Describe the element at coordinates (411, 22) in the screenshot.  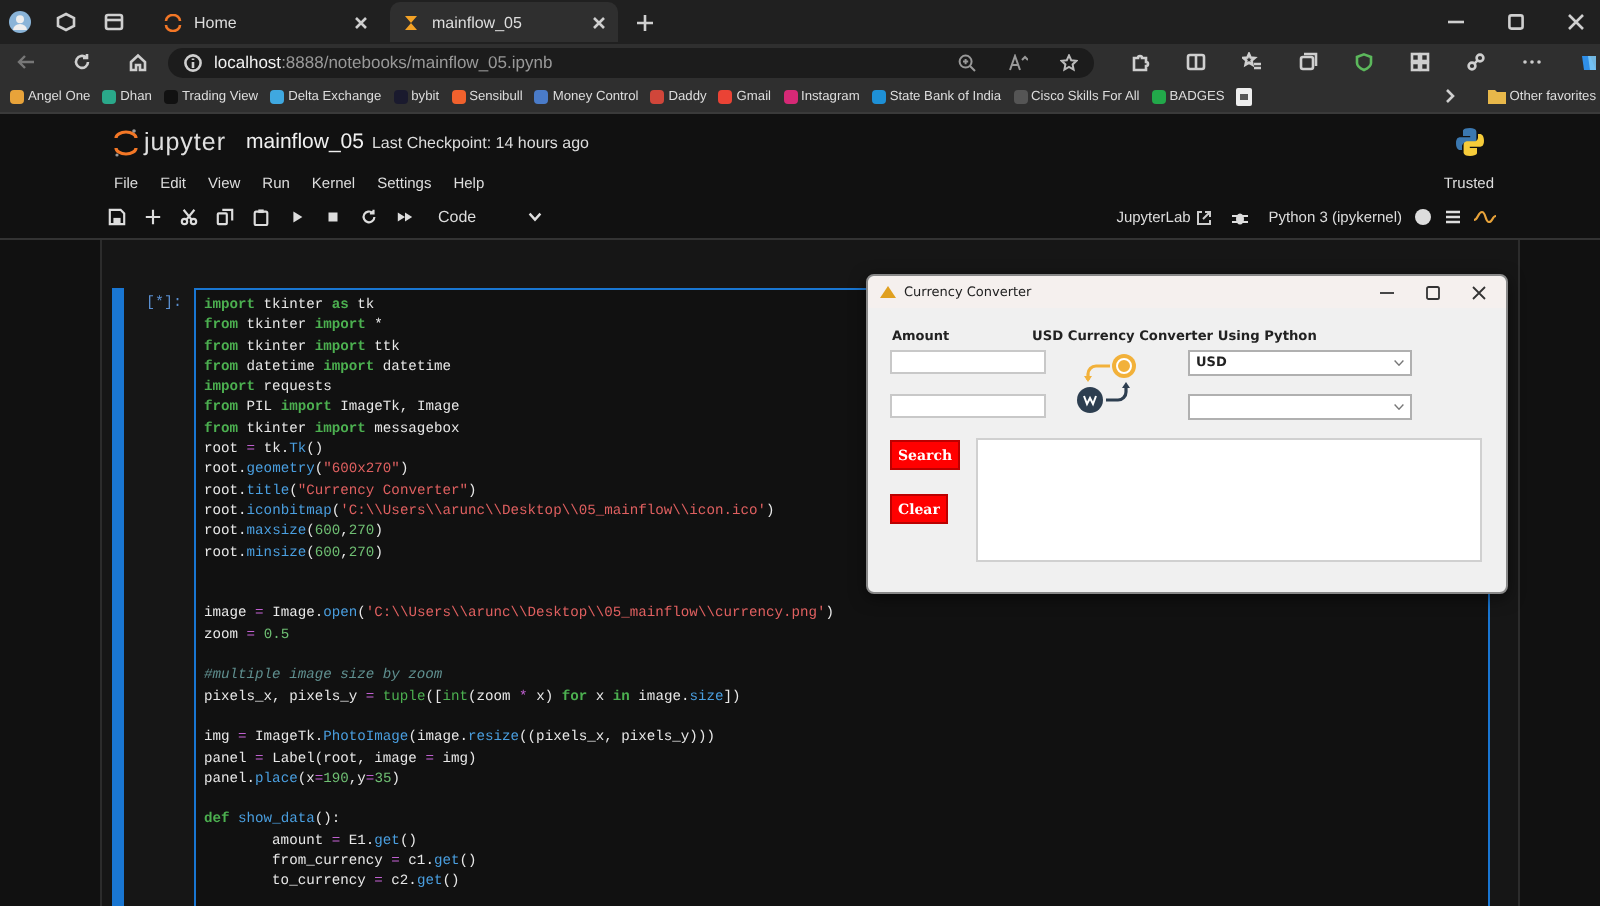
I see `hourglass-icon` at that location.